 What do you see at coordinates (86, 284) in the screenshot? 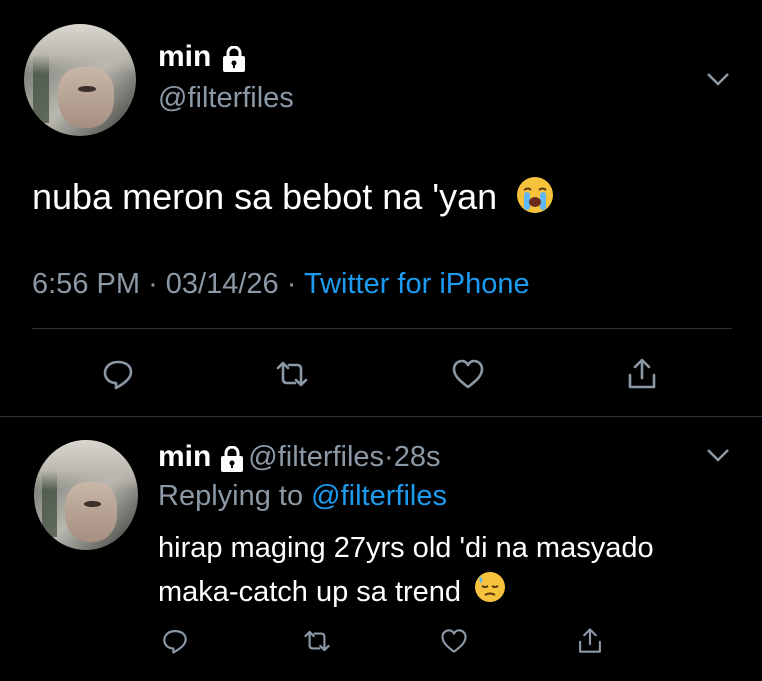
I see `tweet-time: 6:56 PM` at bounding box center [86, 284].